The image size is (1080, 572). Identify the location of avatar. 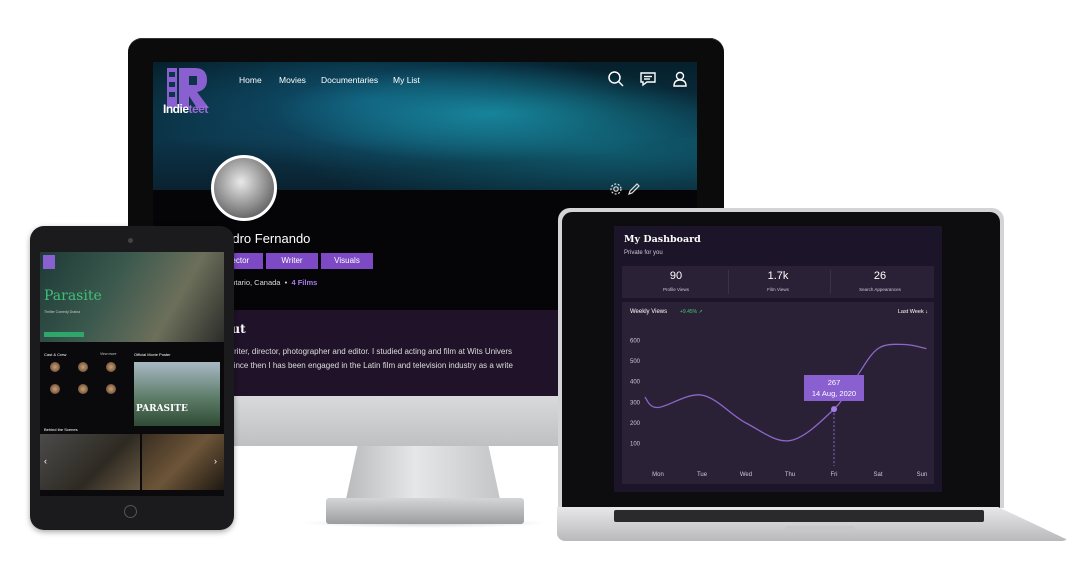
(244, 188).